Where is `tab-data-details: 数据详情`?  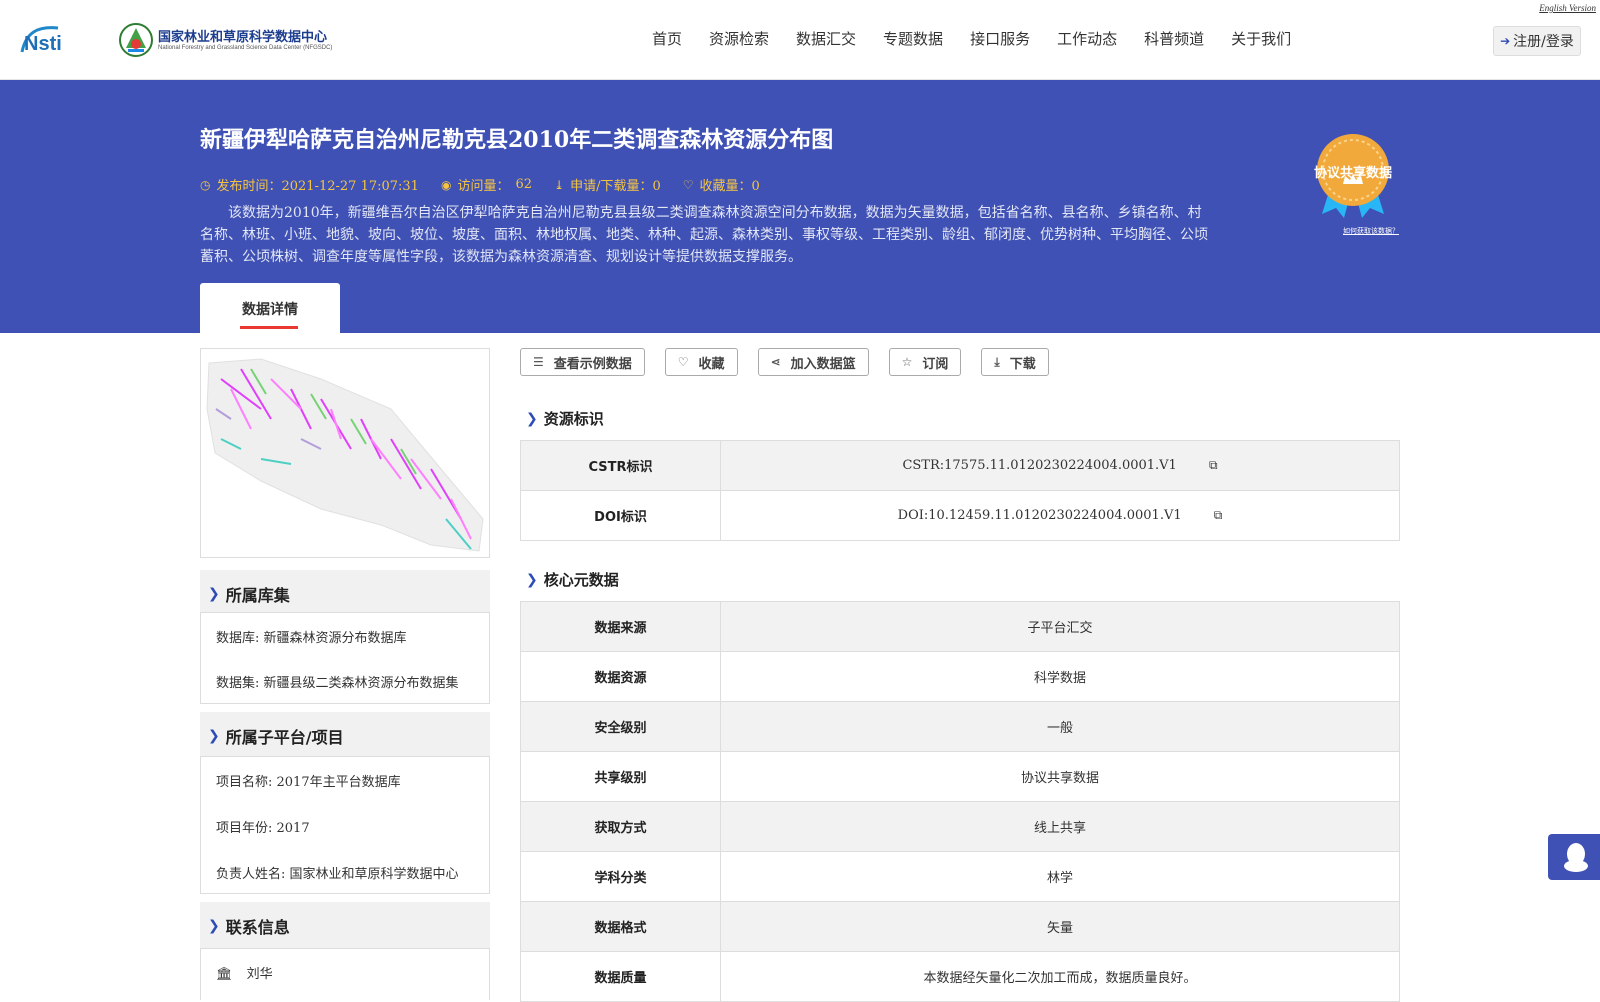 tab-data-details: 数据详情 is located at coordinates (270, 308).